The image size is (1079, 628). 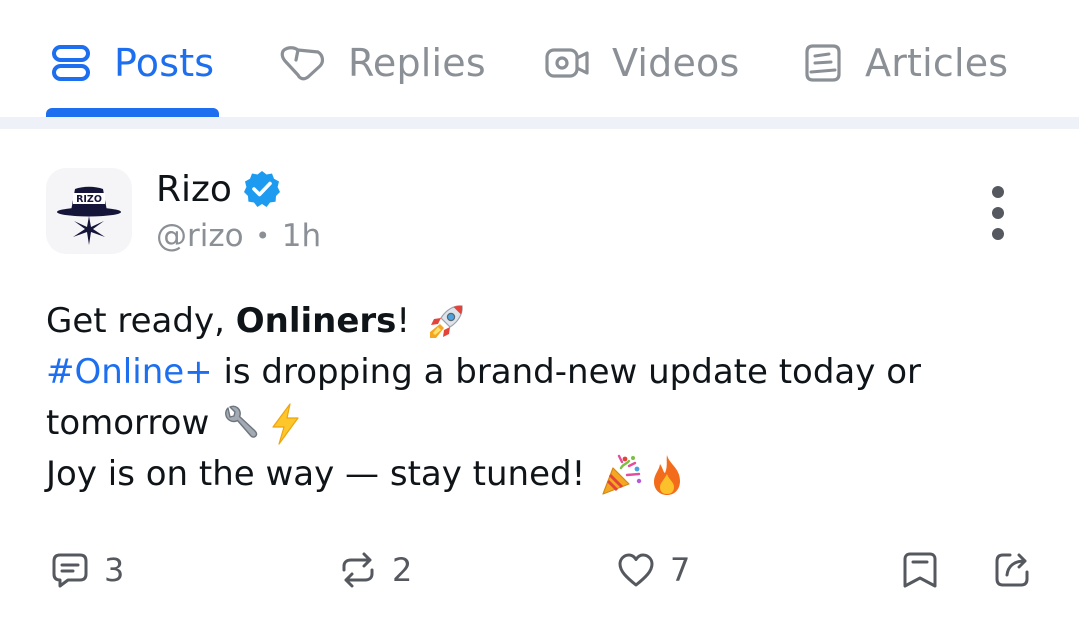 I want to click on handle-row: @rizo • 1h, so click(x=238, y=236).